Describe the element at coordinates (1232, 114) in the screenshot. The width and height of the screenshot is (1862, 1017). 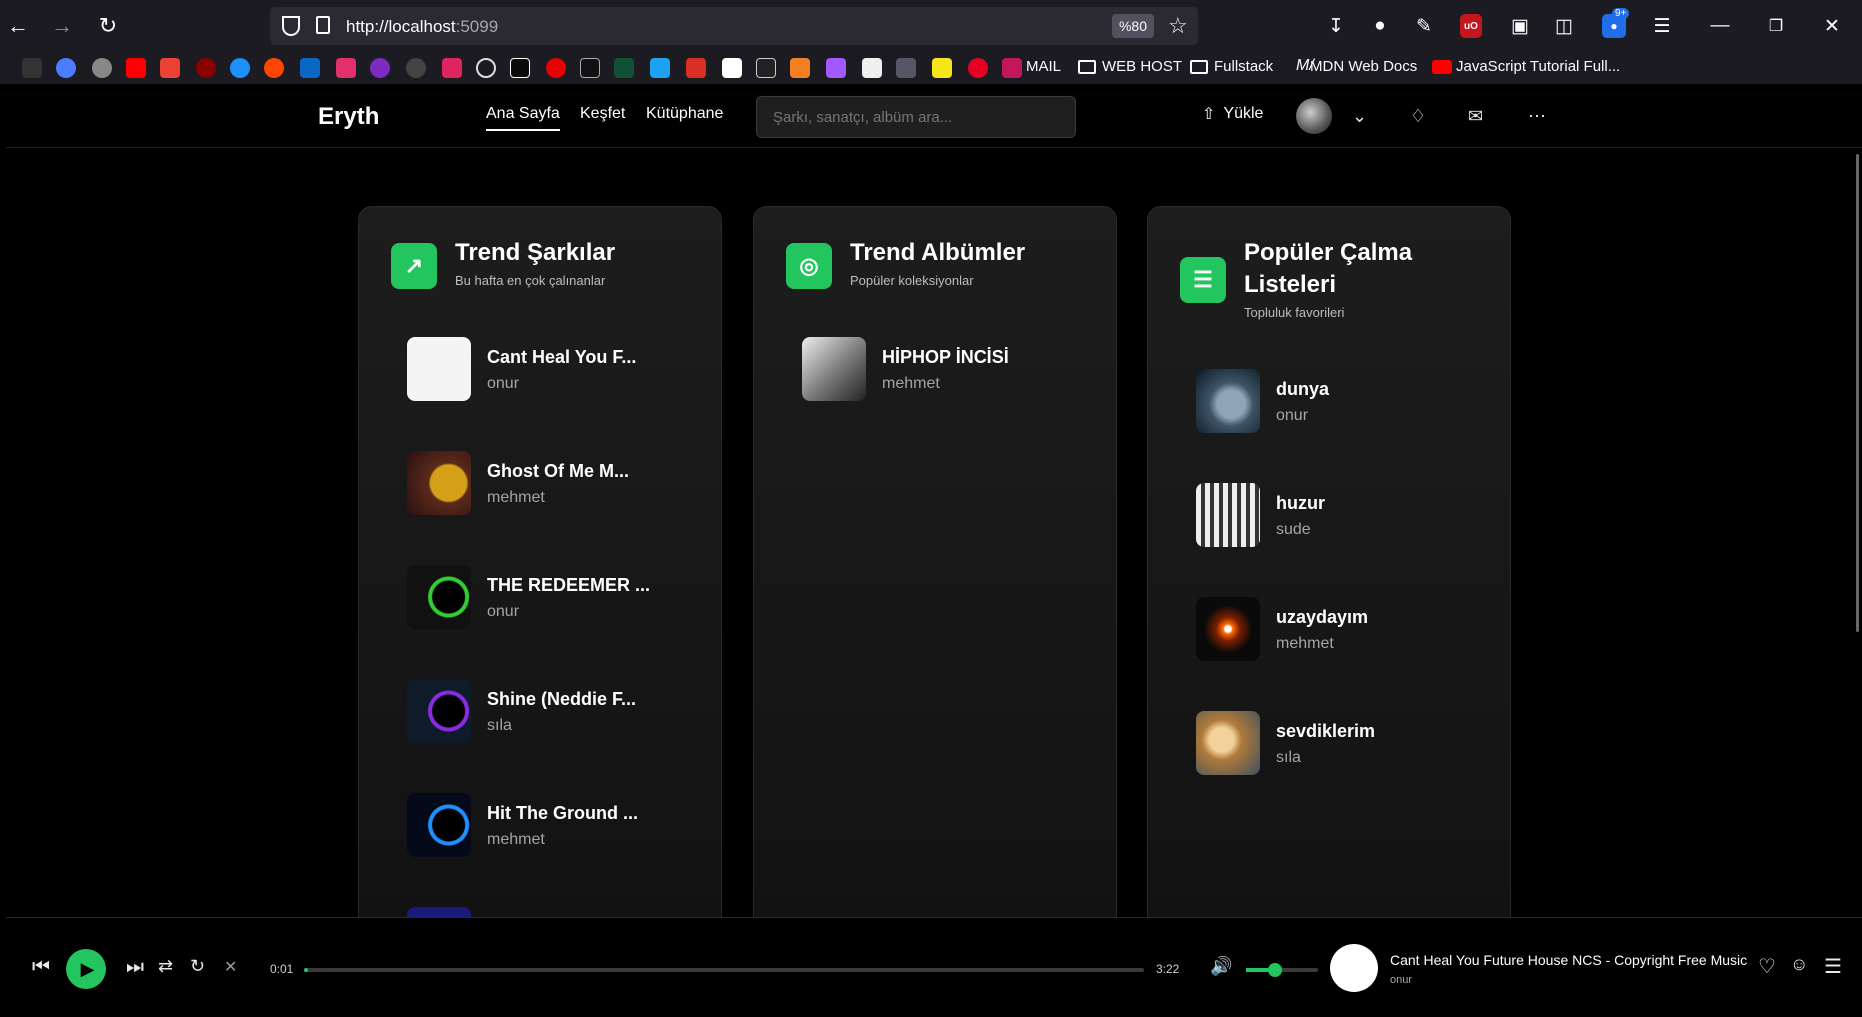
I see `upload-button: ⇧ Yükle` at that location.